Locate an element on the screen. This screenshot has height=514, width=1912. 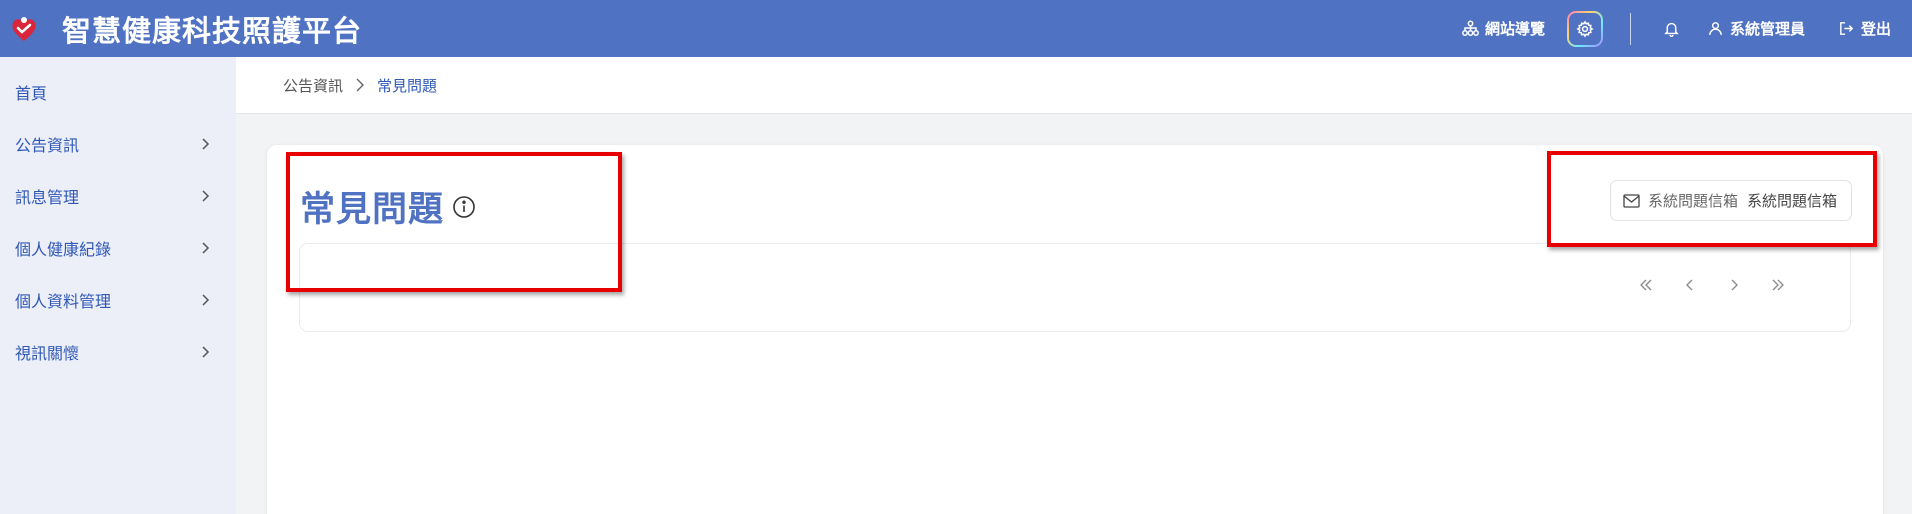
logout-button: 登出 is located at coordinates (1864, 28).